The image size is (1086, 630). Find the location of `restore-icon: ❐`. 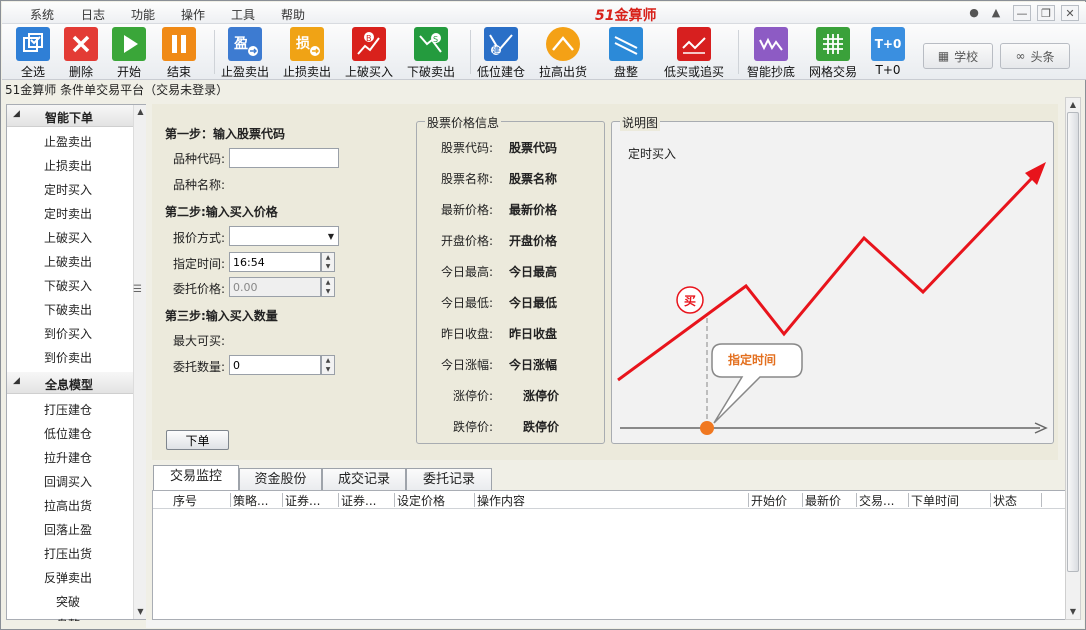

restore-icon: ❐ is located at coordinates (1046, 13).